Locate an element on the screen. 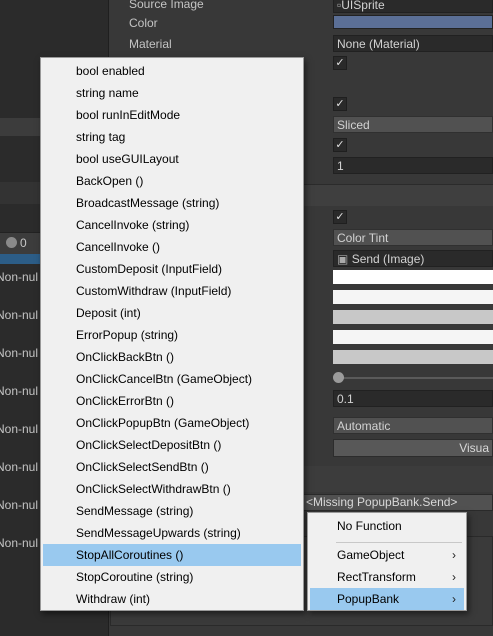 The height and width of the screenshot is (636, 493). menu-item: OnClickPopupBtn (GameObject) is located at coordinates (172, 423).